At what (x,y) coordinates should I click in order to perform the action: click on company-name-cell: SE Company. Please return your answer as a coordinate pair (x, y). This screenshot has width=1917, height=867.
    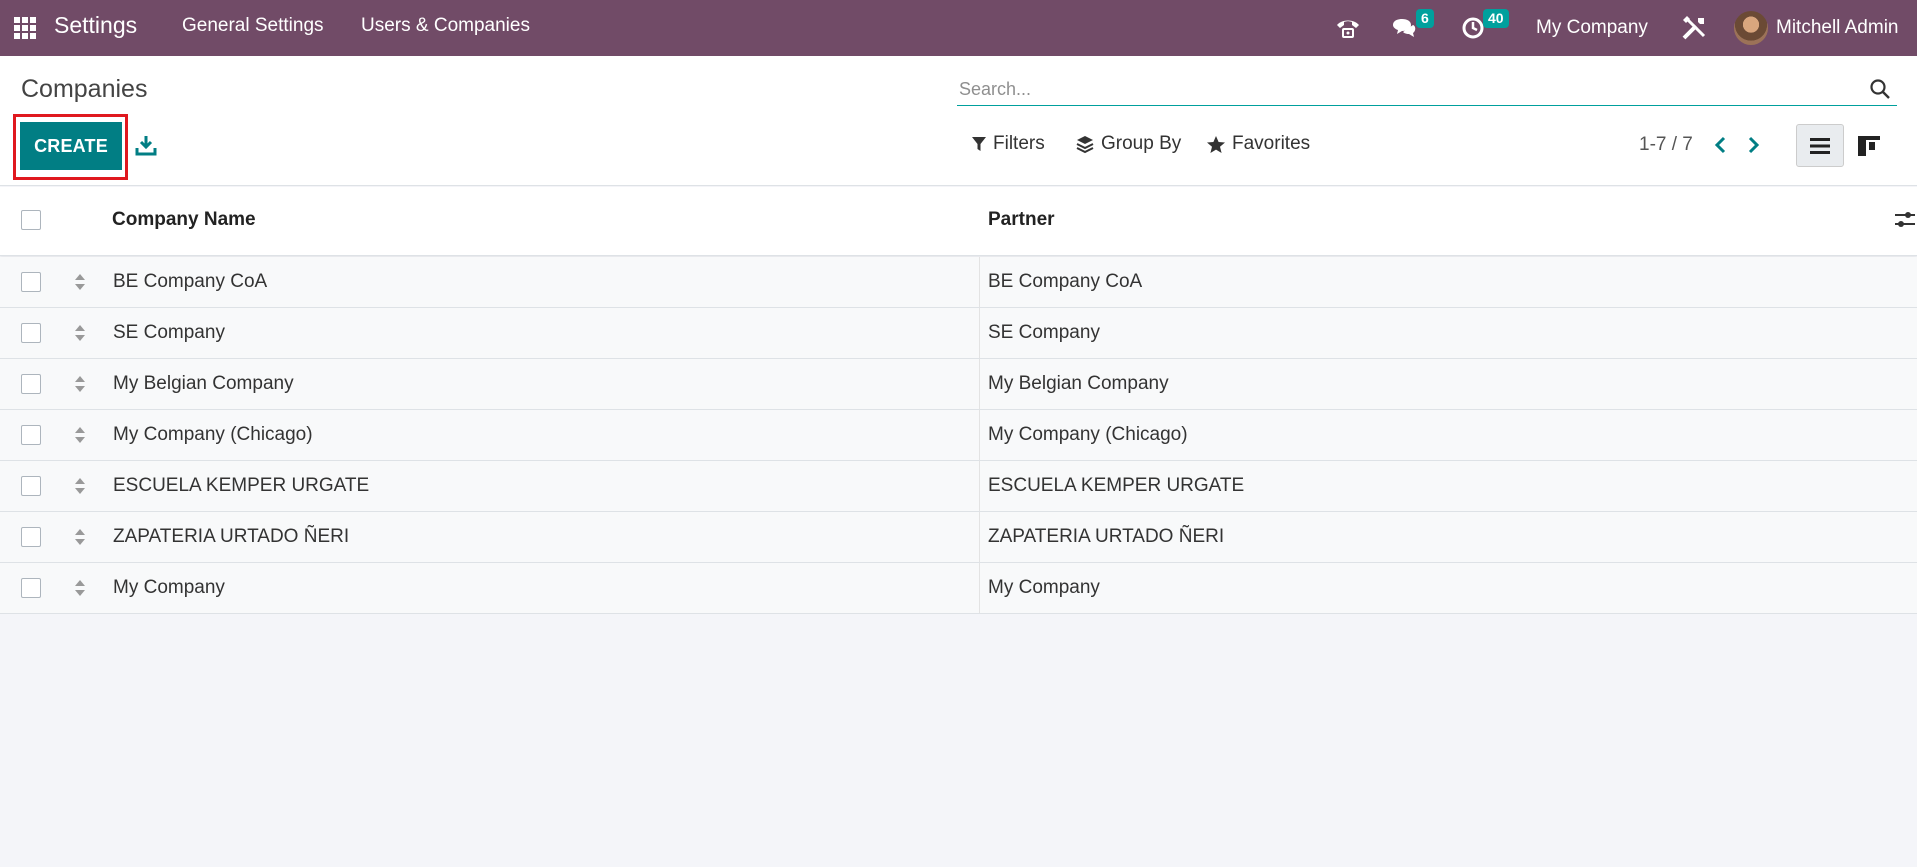
    Looking at the image, I should click on (169, 332).